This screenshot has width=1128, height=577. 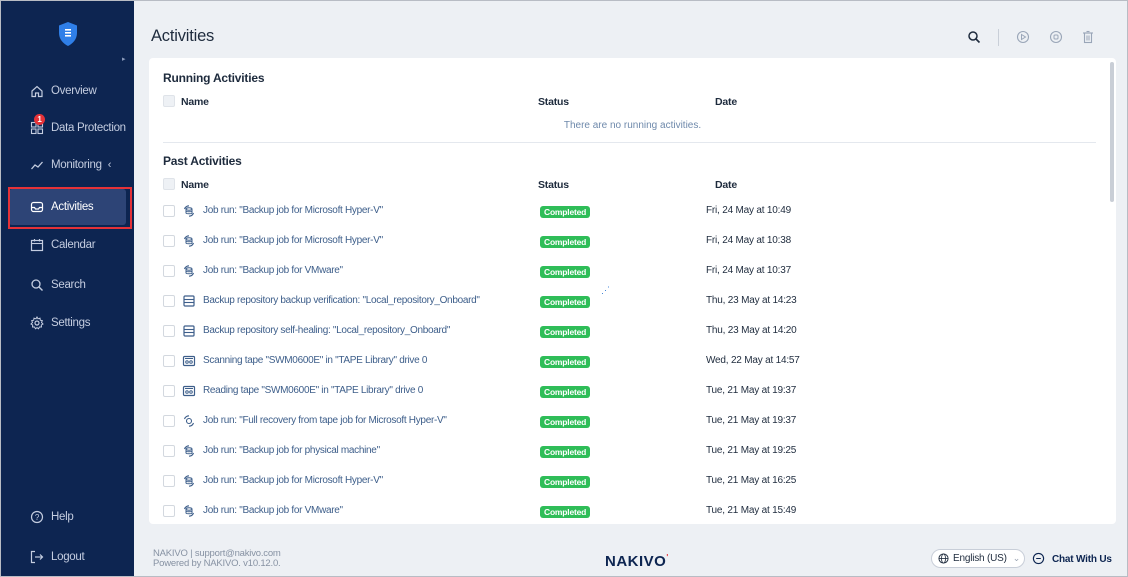 What do you see at coordinates (39, 119) in the screenshot?
I see `notification-badge: 1` at bounding box center [39, 119].